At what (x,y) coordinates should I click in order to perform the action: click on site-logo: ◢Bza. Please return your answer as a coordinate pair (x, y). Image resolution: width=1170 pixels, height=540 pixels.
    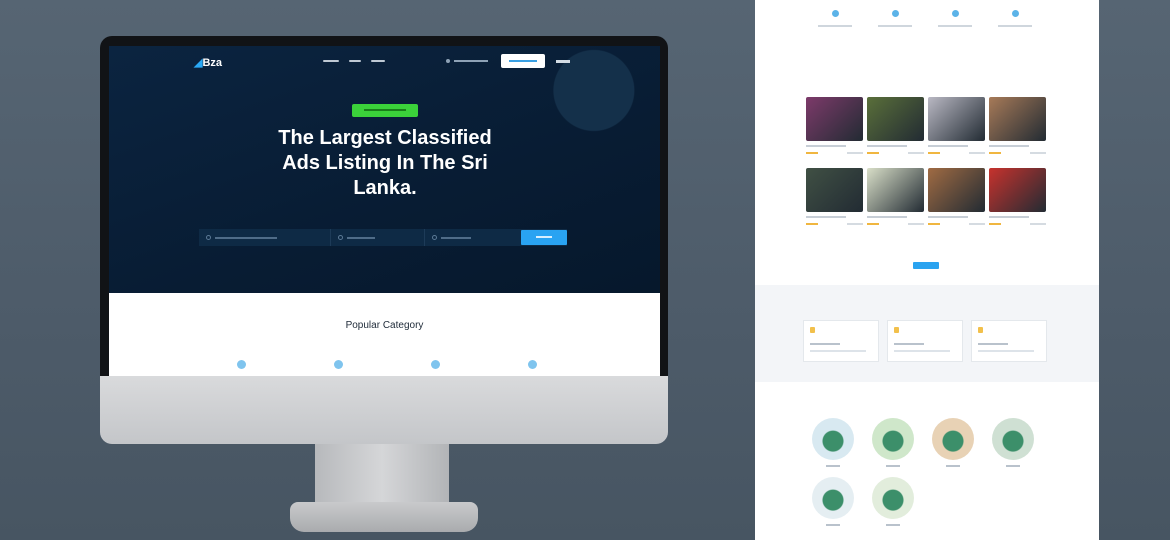
    Looking at the image, I should click on (208, 62).